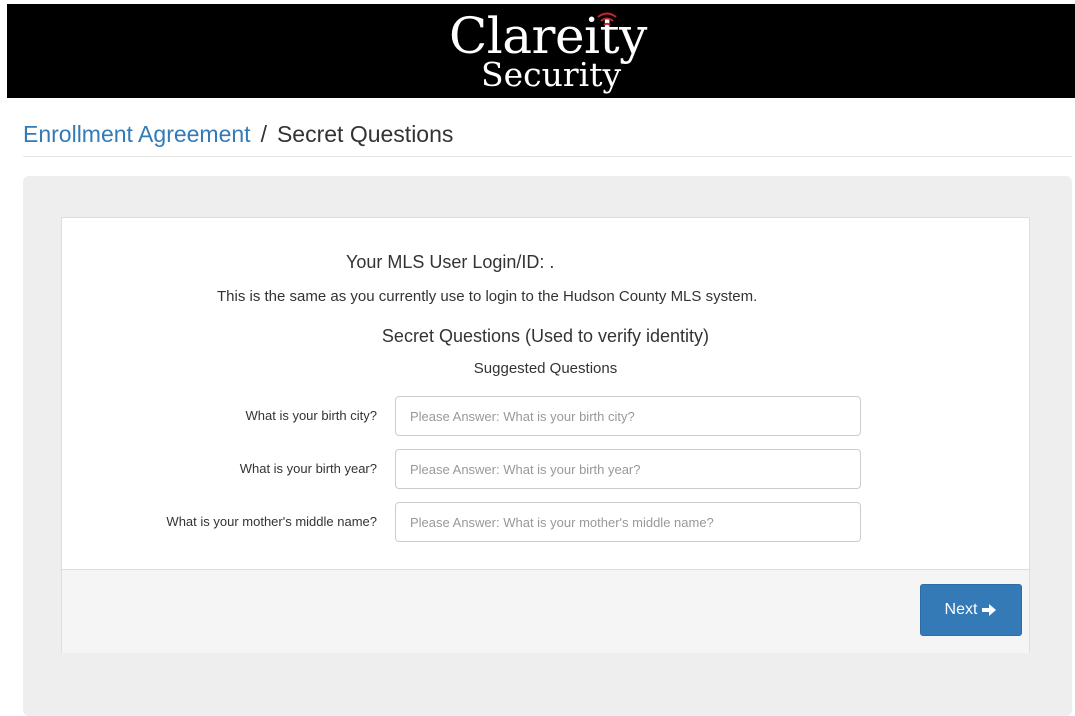 Image resolution: width=1075 pixels, height=716 pixels. What do you see at coordinates (137, 134) in the screenshot?
I see `breadcrumb-link-enrollment-agreement: Enrollment Agreement` at bounding box center [137, 134].